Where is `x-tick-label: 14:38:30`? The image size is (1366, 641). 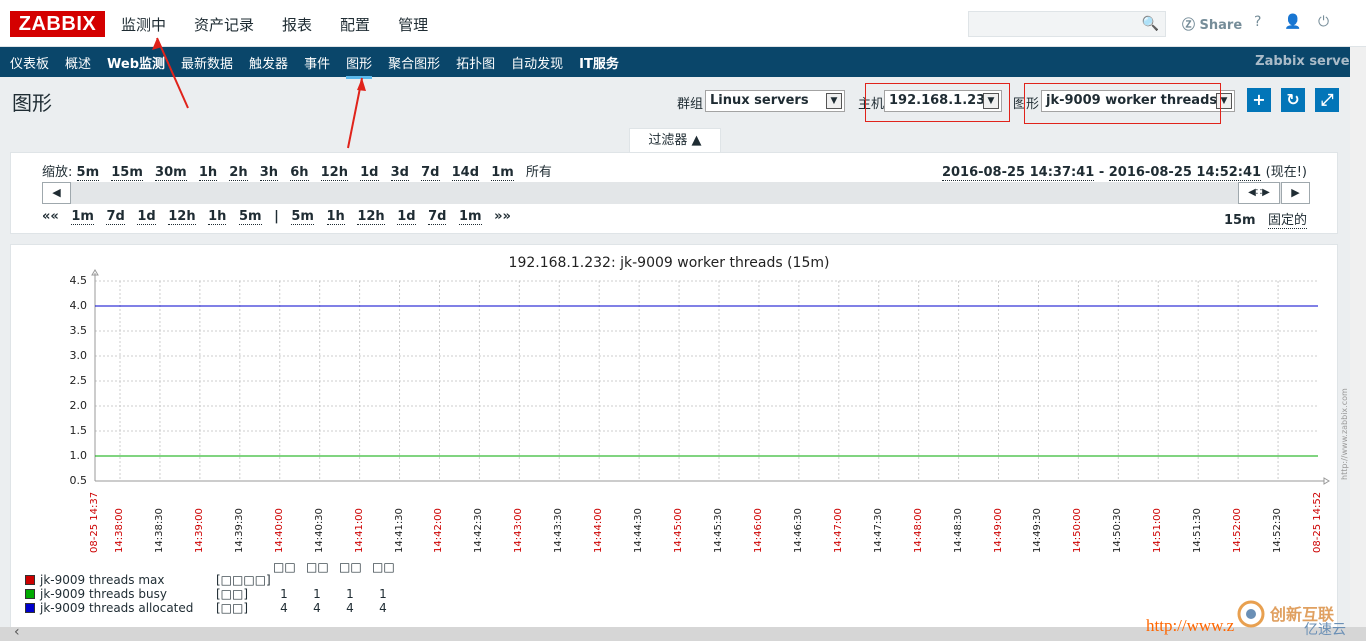 x-tick-label: 14:38:30 is located at coordinates (159, 530).